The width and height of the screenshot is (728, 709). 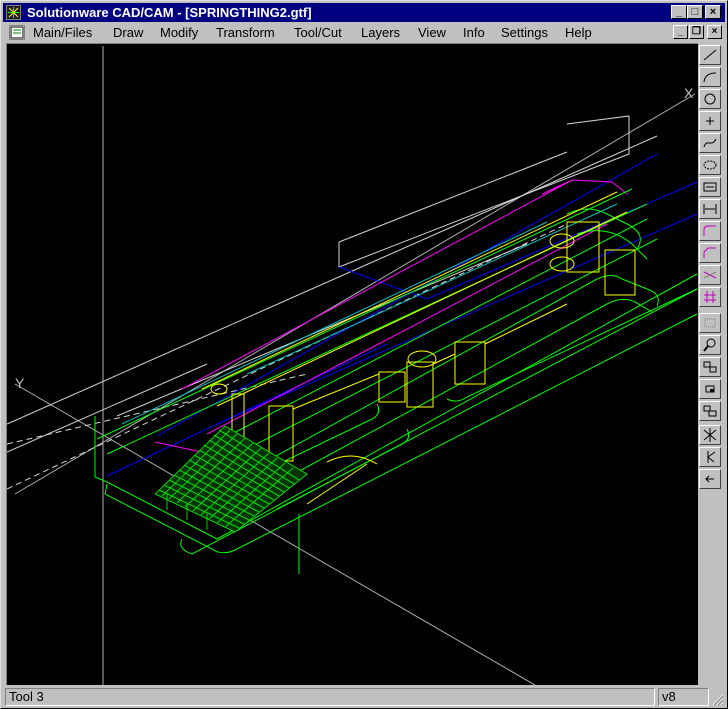 What do you see at coordinates (710, 479) in the screenshot?
I see `redraw-icon` at bounding box center [710, 479].